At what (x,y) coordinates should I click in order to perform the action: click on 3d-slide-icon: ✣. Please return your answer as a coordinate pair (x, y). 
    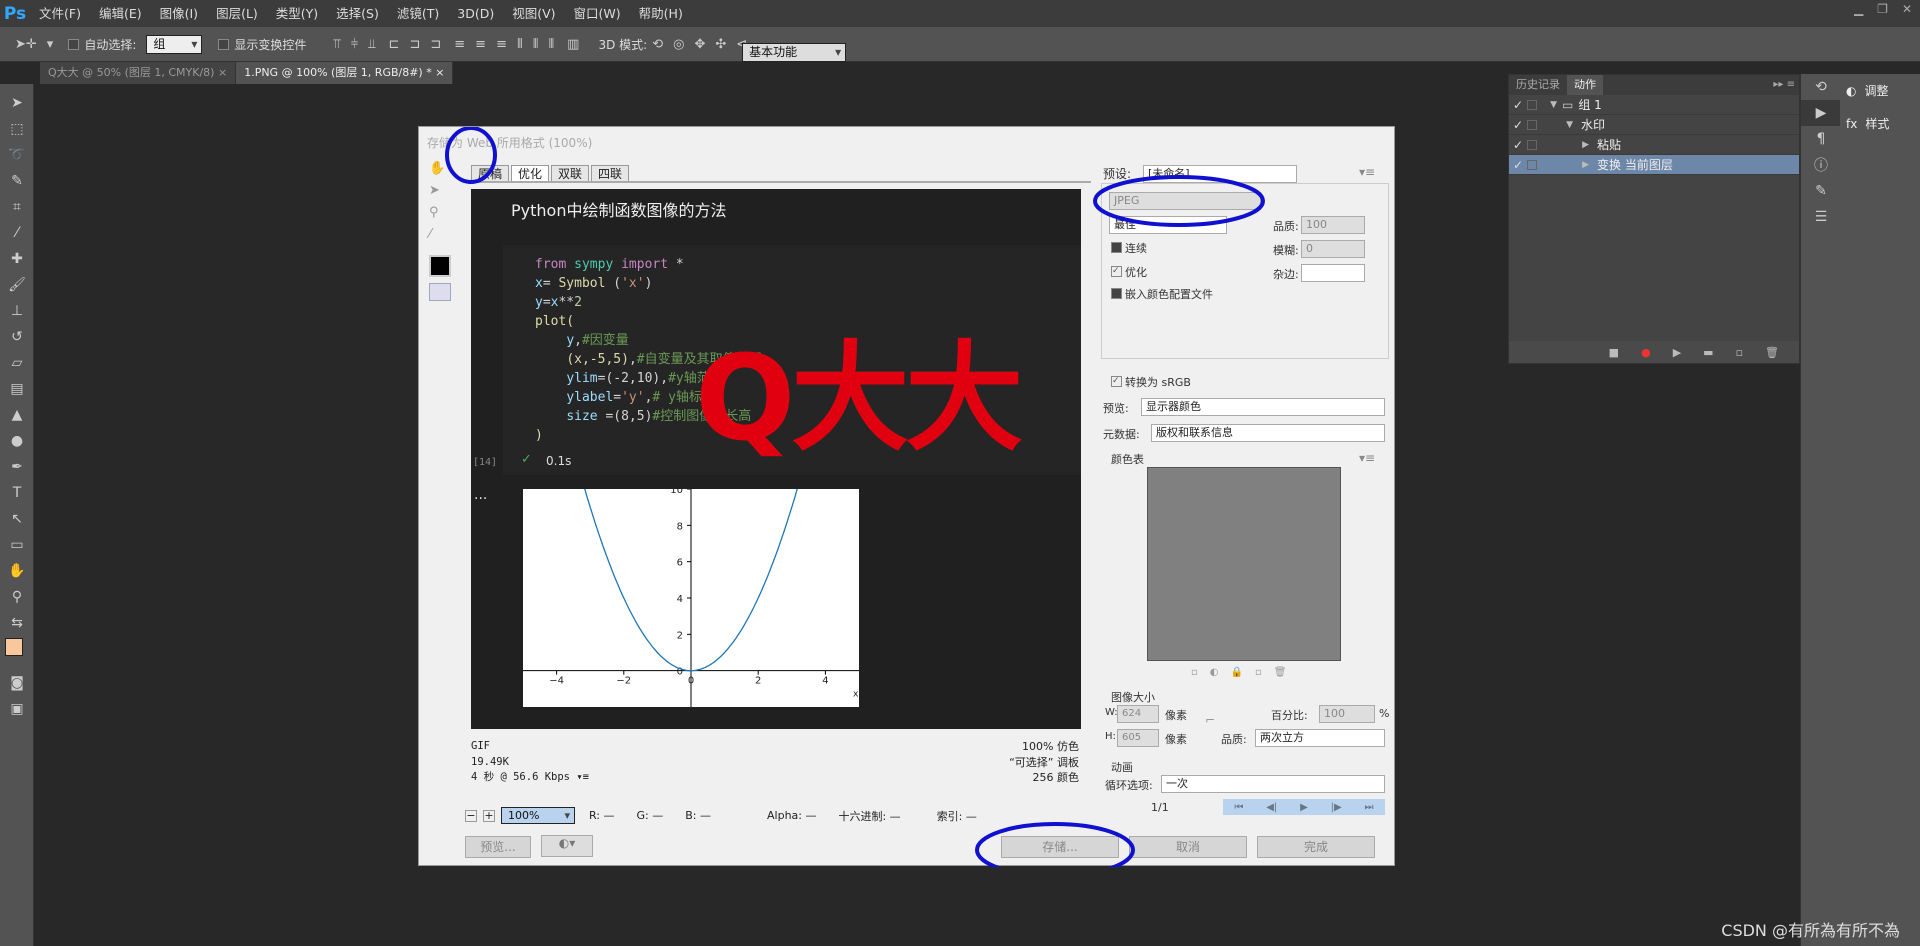
    Looking at the image, I should click on (720, 44).